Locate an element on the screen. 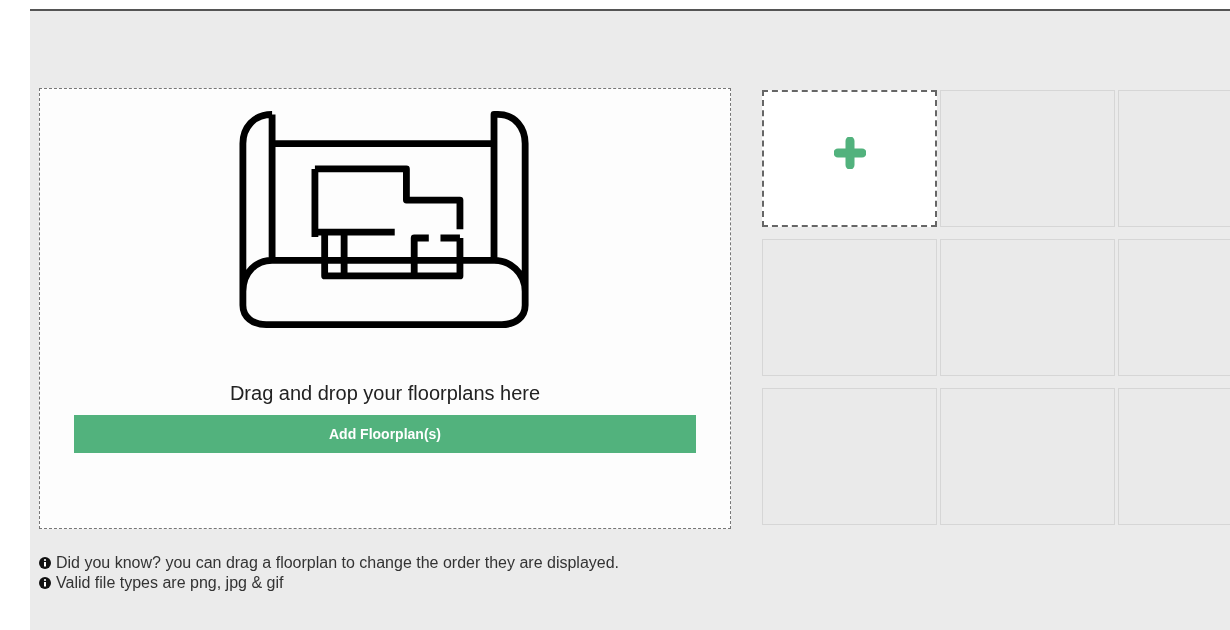 This screenshot has width=1230, height=630. dropzone-prompt: Drag and drop your floorplans here is located at coordinates (385, 393).